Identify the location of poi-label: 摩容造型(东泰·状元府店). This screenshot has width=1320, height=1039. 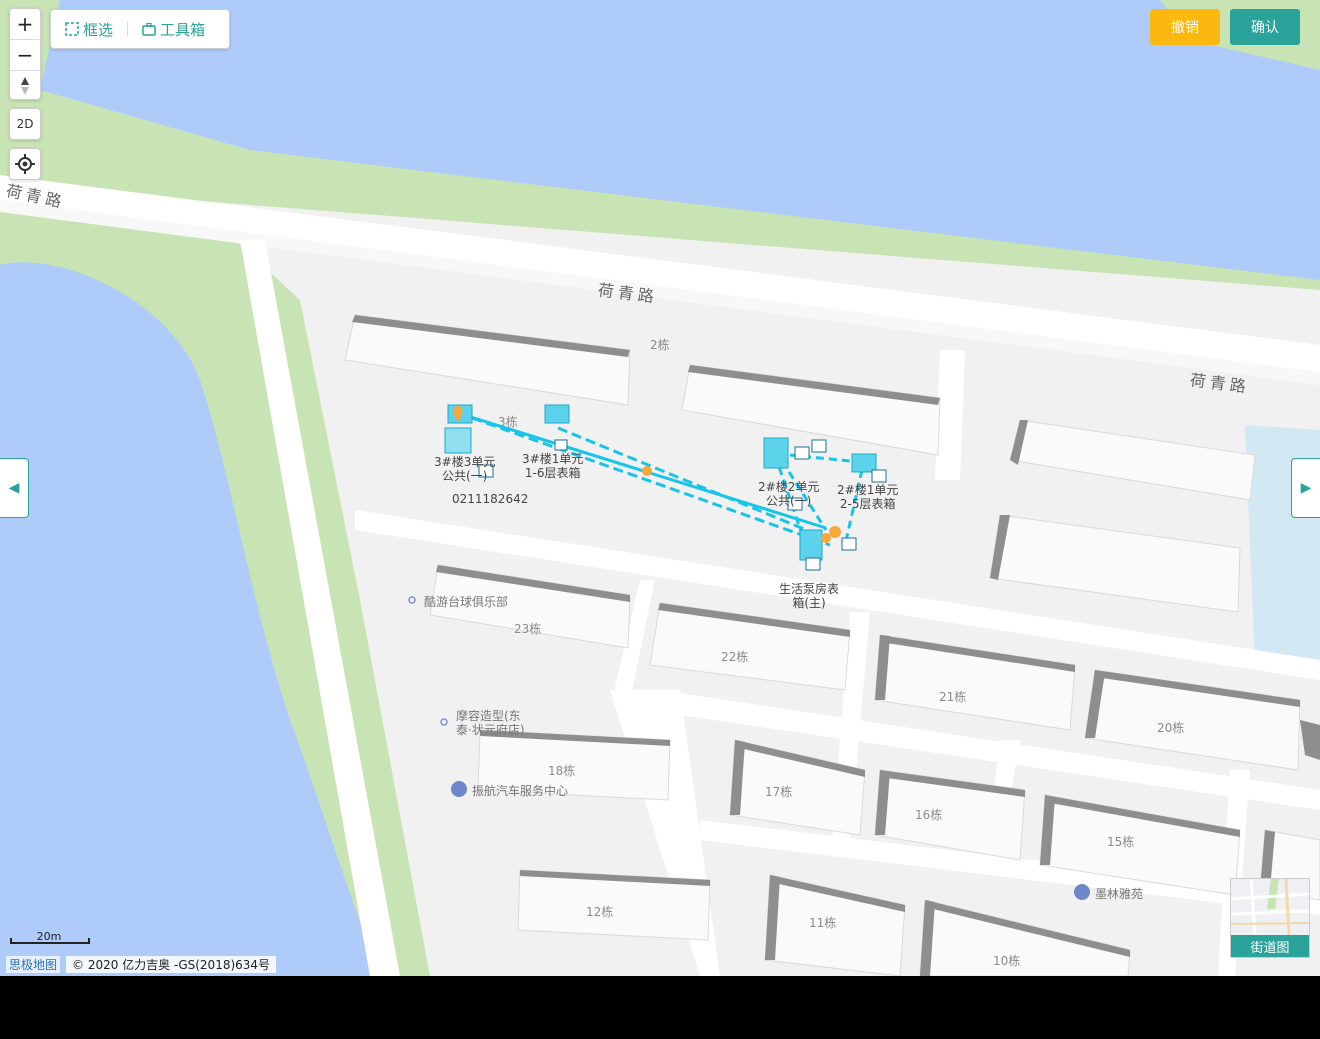
(491, 723).